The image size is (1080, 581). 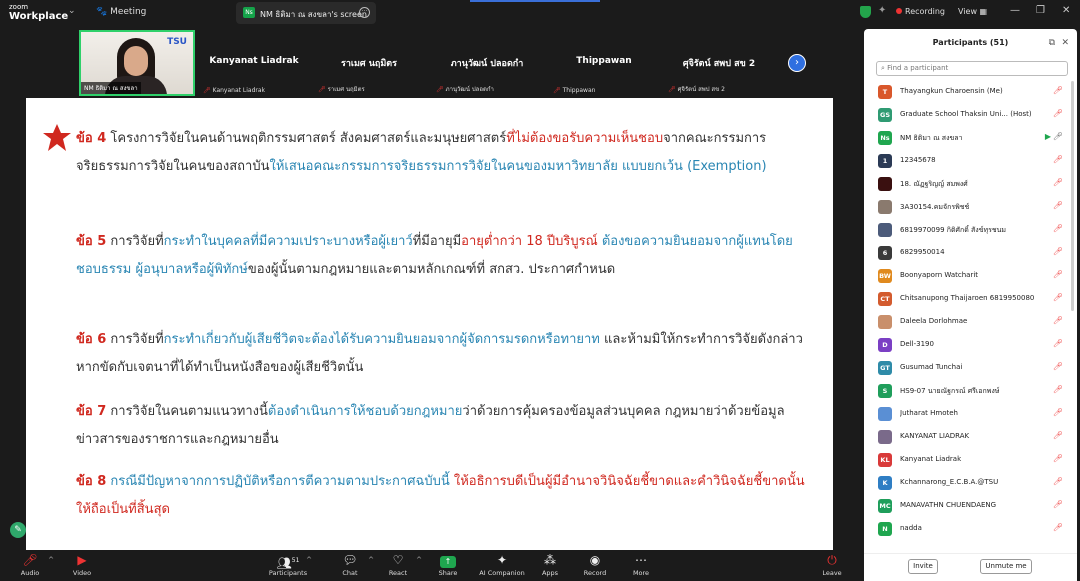 I want to click on participant-row: Nnadda 🎤︎, so click(x=970, y=529).